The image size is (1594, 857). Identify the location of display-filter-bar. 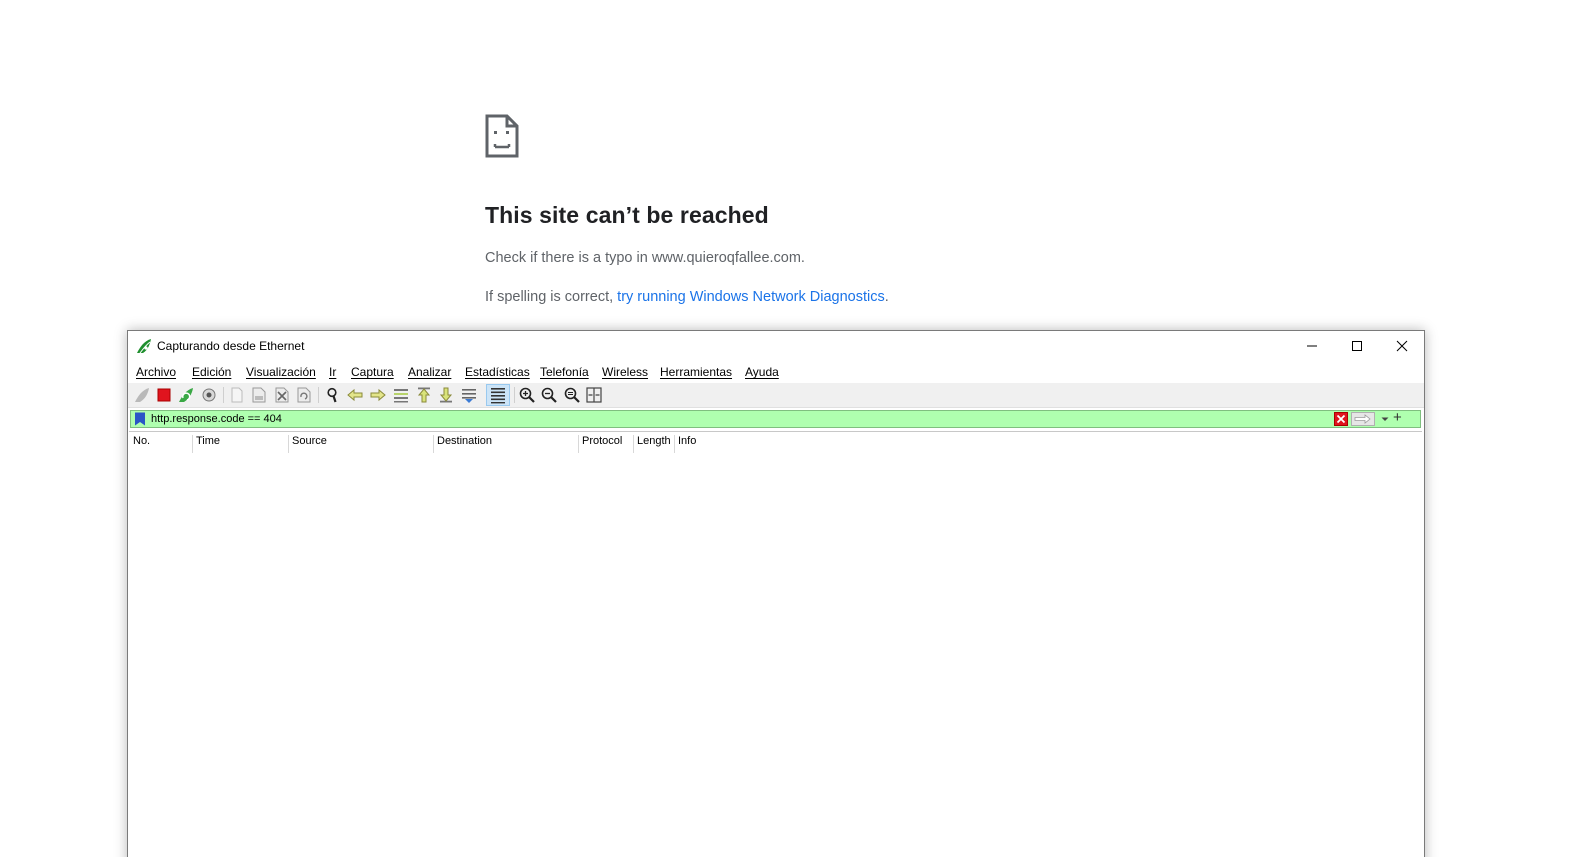
(775, 419).